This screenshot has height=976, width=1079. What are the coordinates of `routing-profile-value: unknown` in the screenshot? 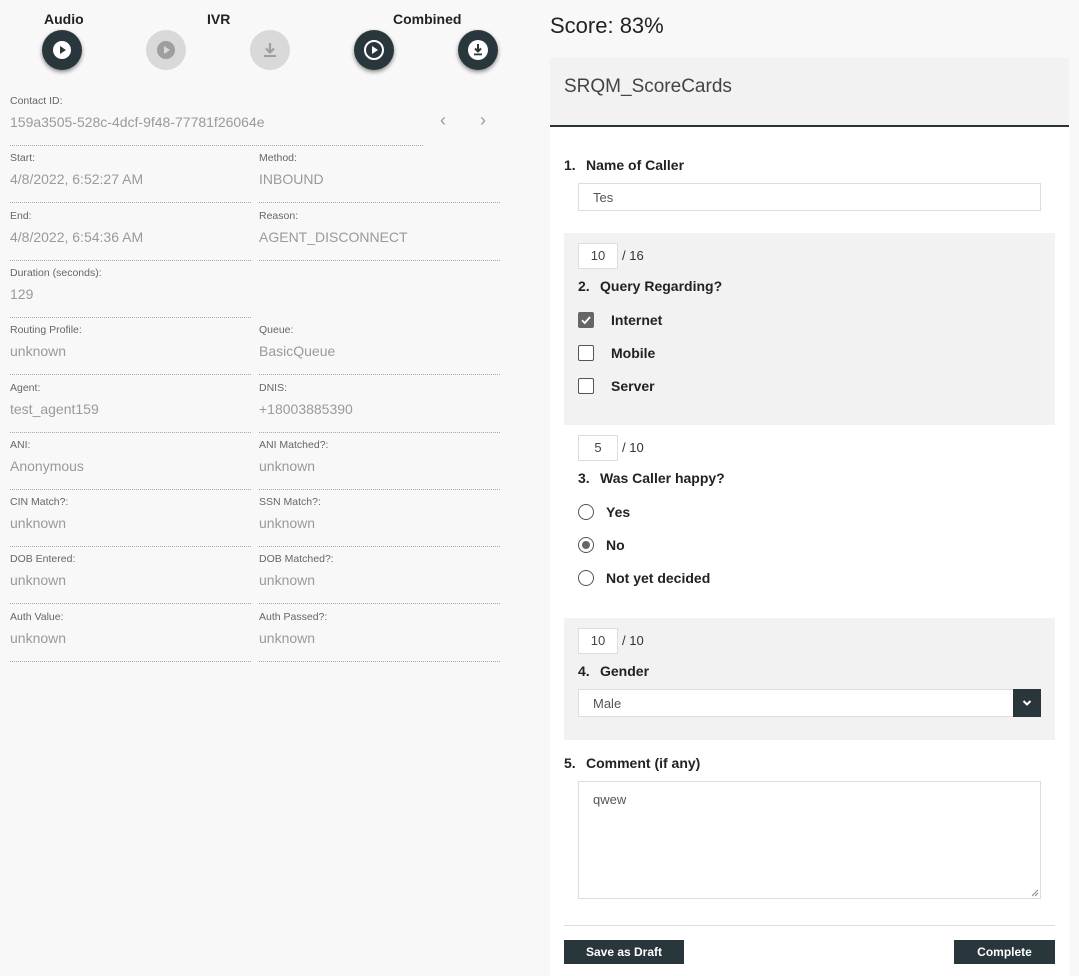 It's located at (38, 351).